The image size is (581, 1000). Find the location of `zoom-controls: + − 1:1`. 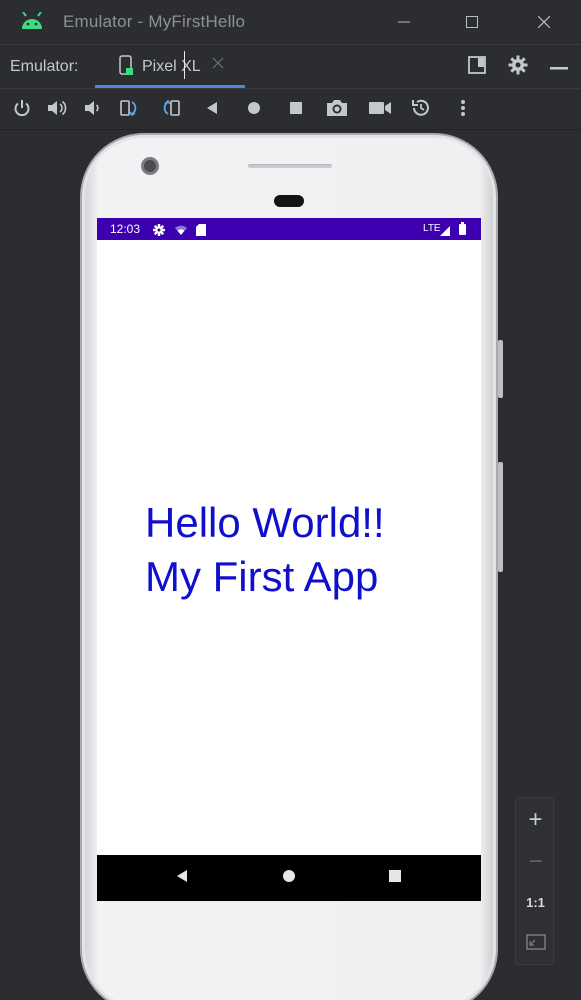

zoom-controls: + − 1:1 is located at coordinates (534, 881).